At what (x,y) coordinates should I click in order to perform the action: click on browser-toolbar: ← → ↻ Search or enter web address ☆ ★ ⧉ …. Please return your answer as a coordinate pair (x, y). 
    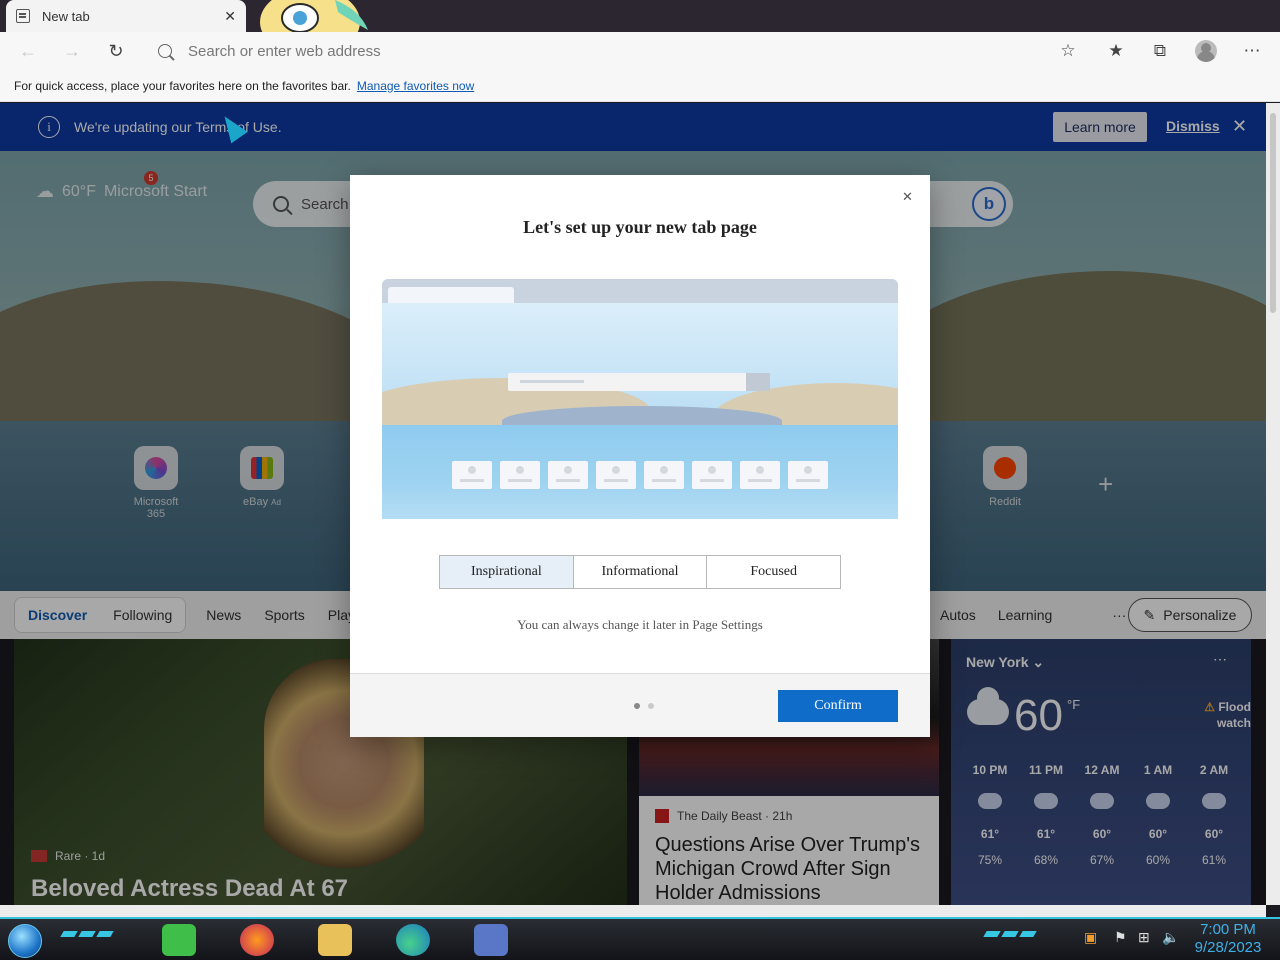
    Looking at the image, I should click on (640, 51).